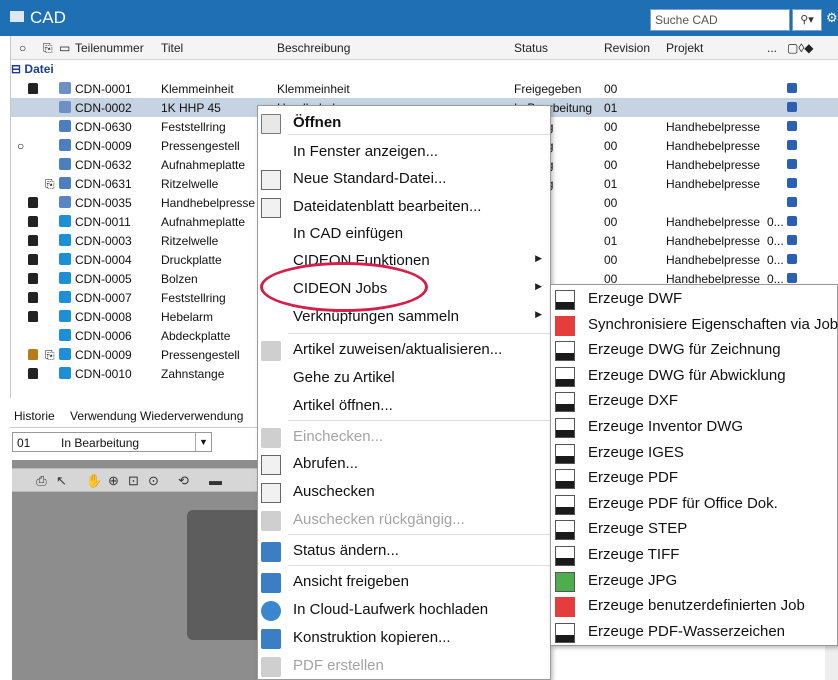 This screenshot has width=838, height=680. Describe the element at coordinates (694, 401) in the screenshot. I see `submenu-item-erzeuge-dxf: Erzeuge DXF` at that location.